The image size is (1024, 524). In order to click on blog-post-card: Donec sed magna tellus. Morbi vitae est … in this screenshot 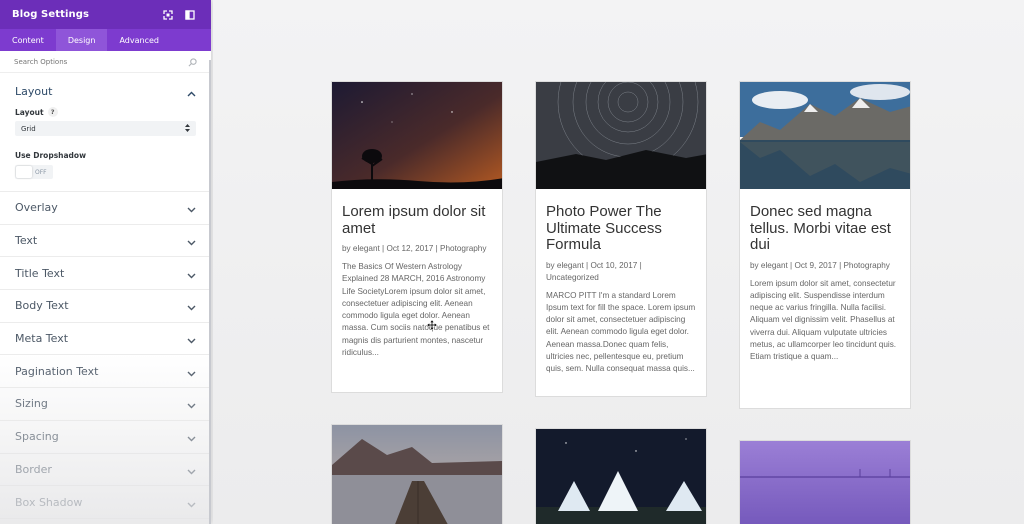, I will do `click(825, 245)`.